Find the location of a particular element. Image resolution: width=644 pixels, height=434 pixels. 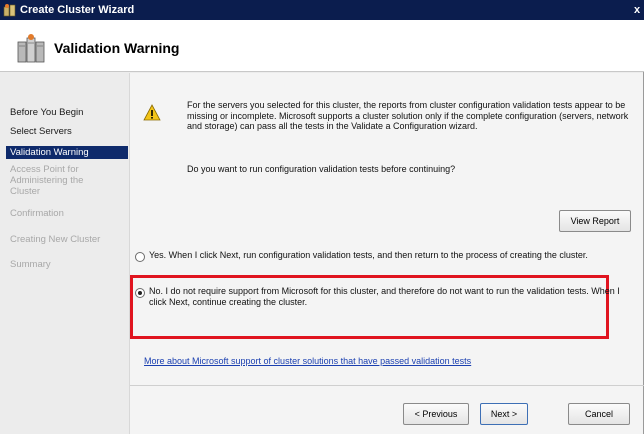

step-summary: Summary is located at coordinates (30, 264).